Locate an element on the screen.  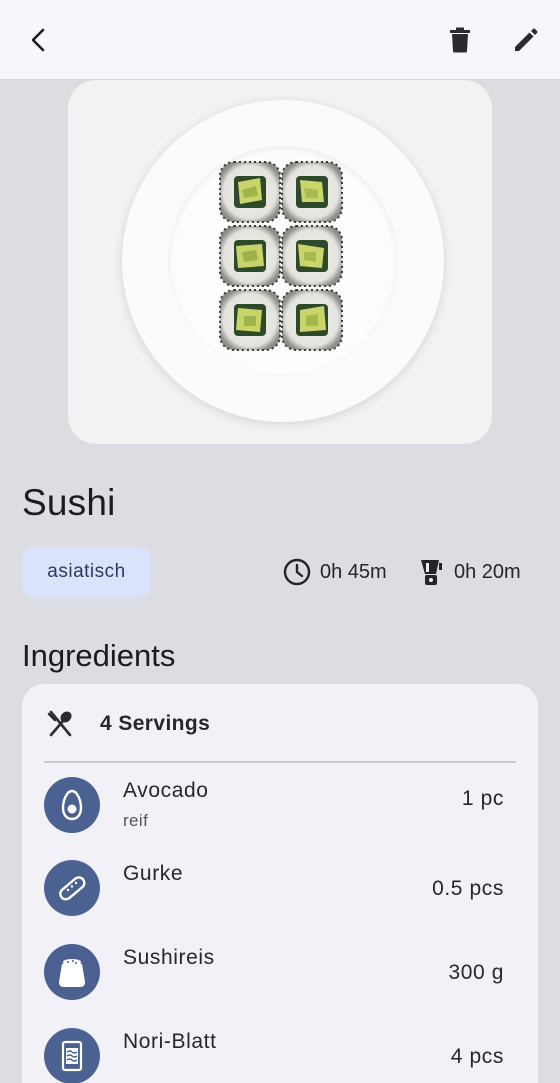
prep-time-value: 0h 20m is located at coordinates (487, 571).